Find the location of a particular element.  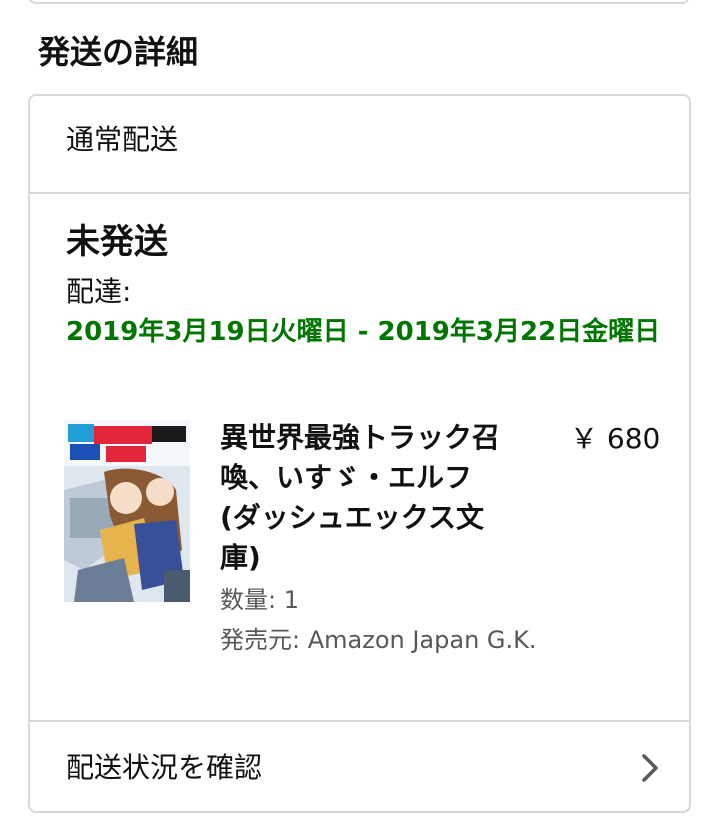

shipping-method-label: 通常配送 is located at coordinates (122, 139).